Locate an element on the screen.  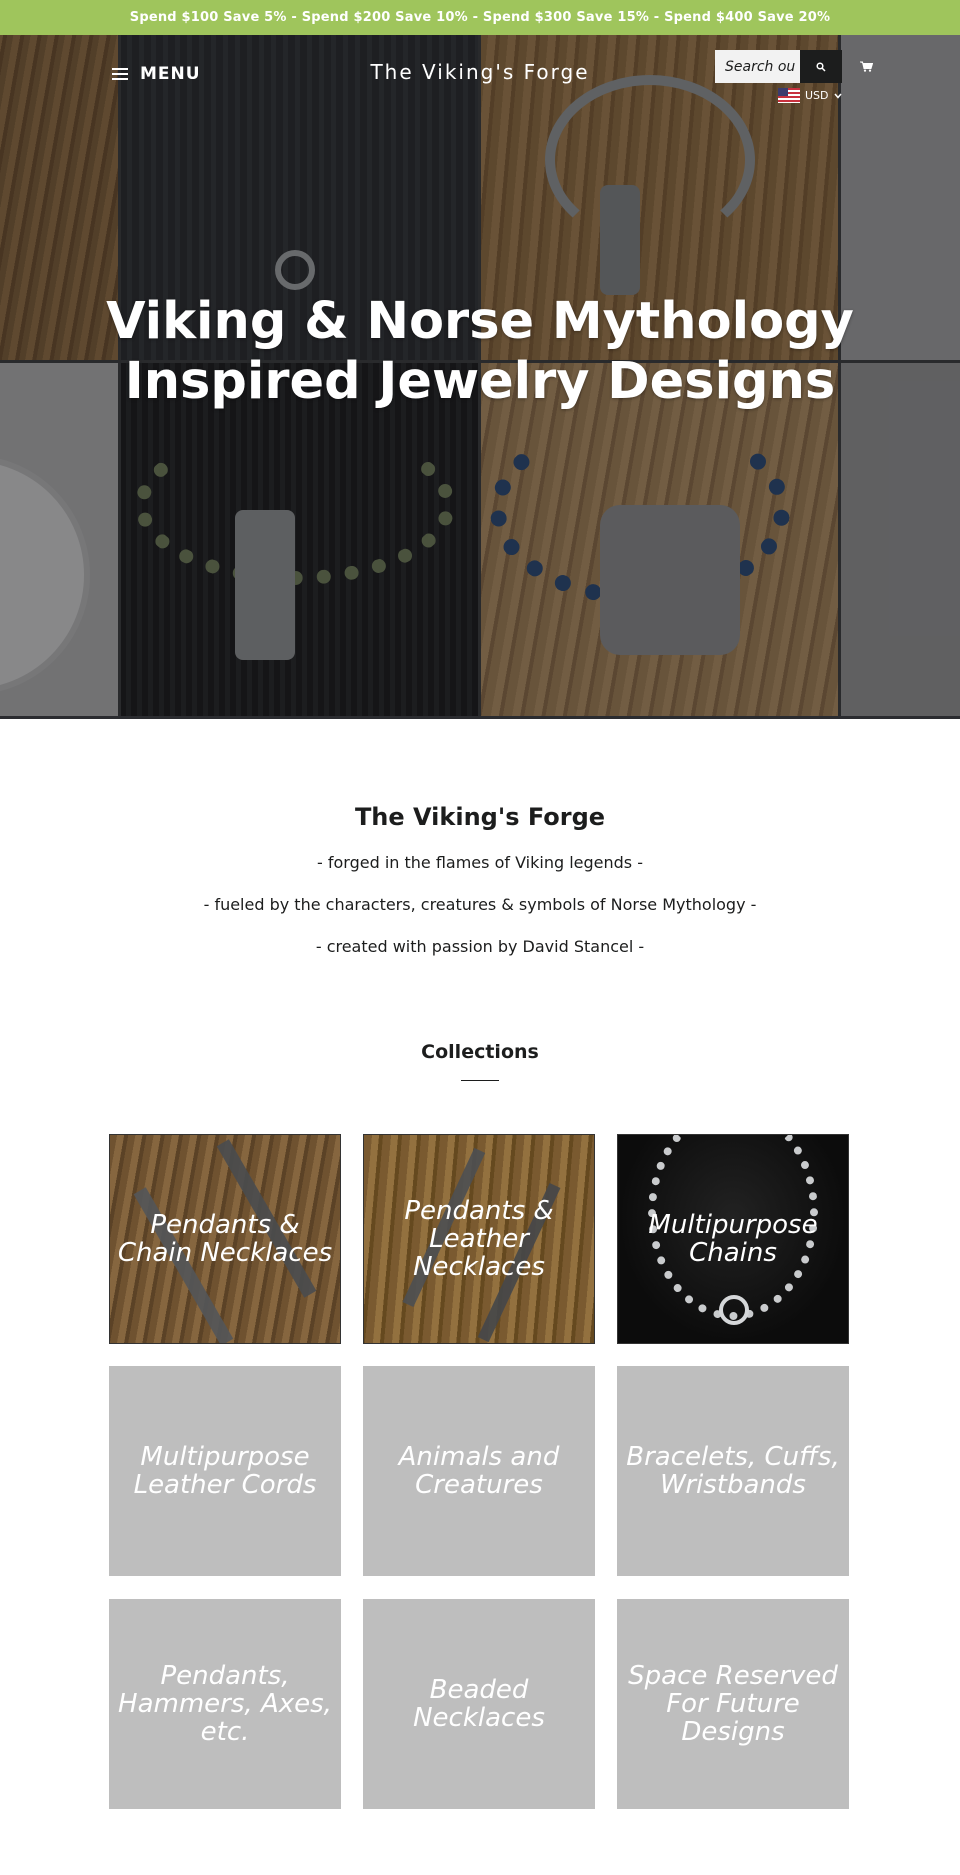
search-icon is located at coordinates (821, 66).